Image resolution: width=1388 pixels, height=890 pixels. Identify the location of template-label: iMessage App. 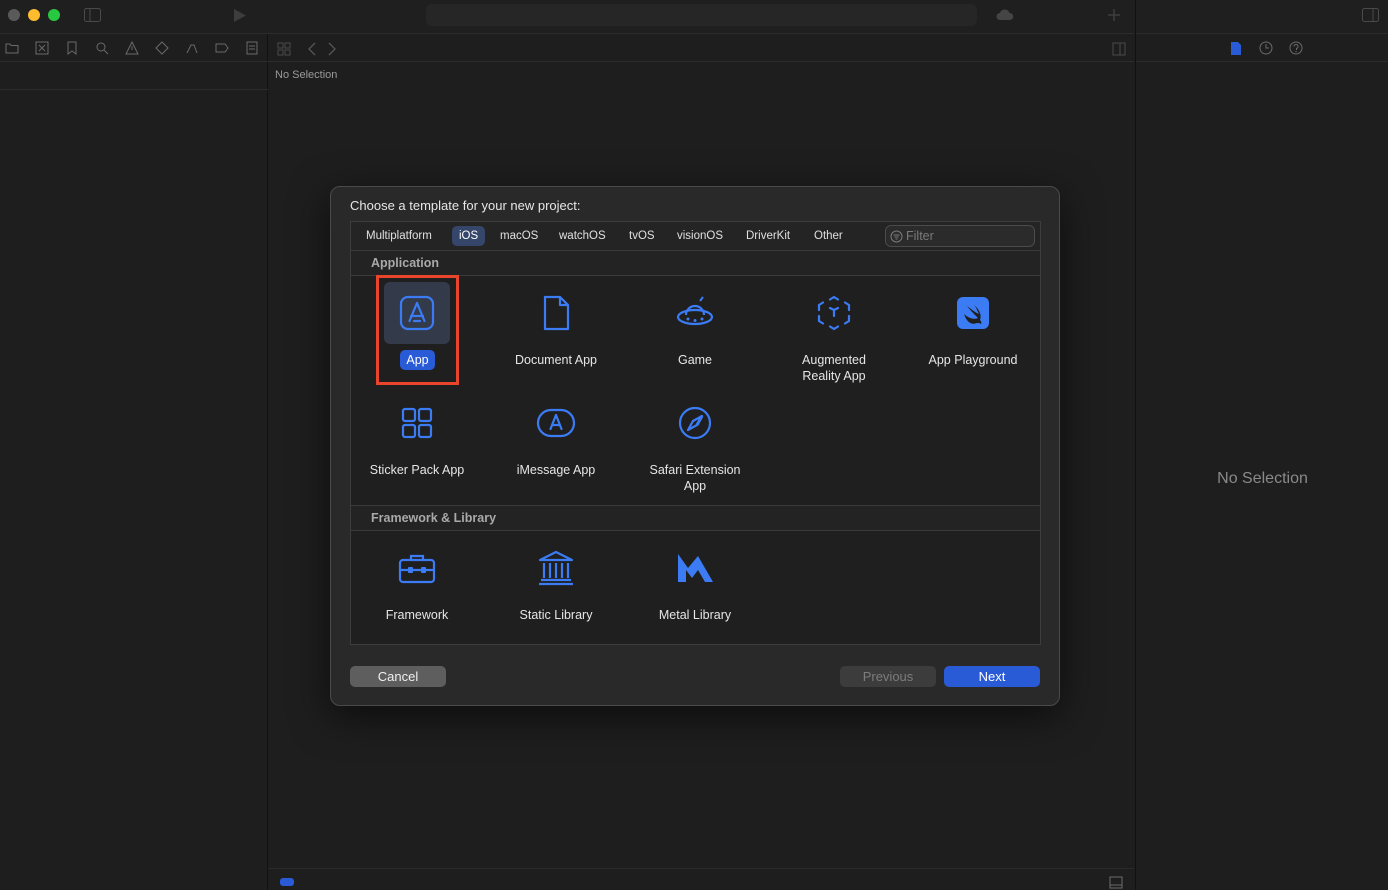
(556, 470).